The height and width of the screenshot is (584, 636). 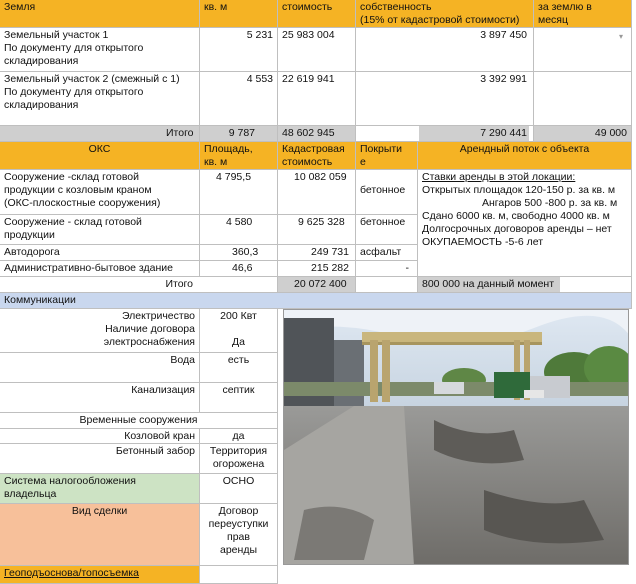 I want to click on land-row-2-value: 3 392 991, so click(x=445, y=99).